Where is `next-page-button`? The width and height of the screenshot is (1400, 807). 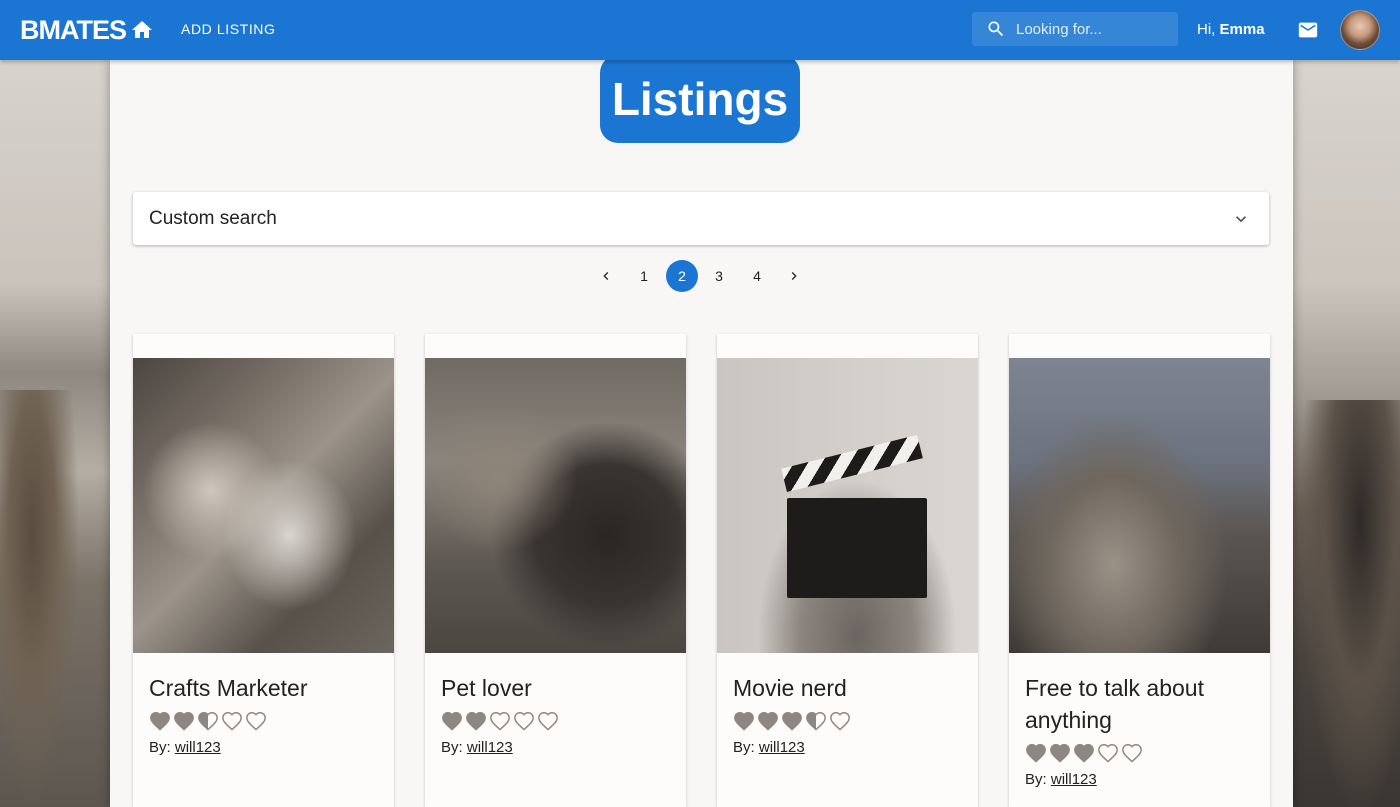
next-page-button is located at coordinates (794, 276).